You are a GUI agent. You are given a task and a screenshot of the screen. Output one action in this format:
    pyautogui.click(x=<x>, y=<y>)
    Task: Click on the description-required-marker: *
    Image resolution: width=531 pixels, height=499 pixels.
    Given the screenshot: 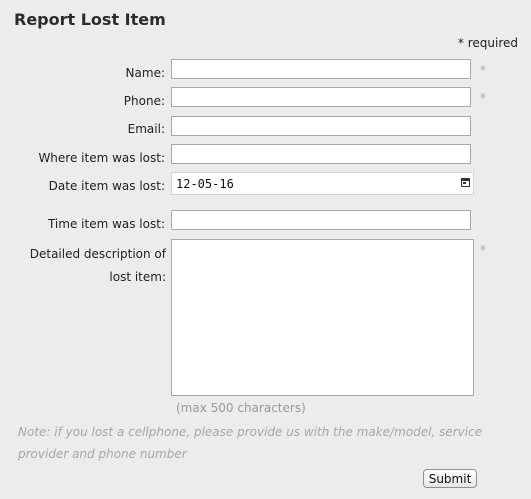 What is the action you would take?
    pyautogui.click(x=483, y=250)
    